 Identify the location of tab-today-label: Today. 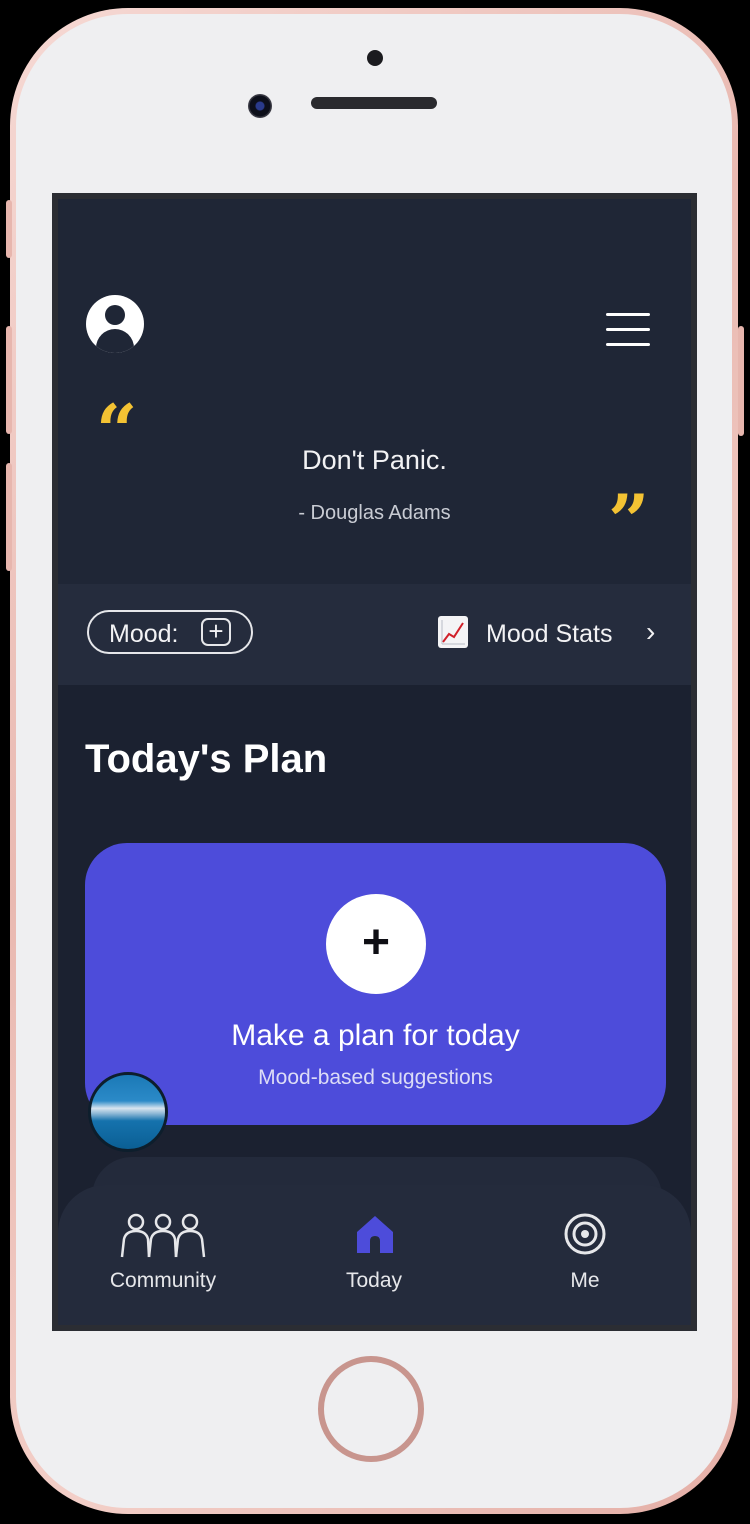
(374, 1280).